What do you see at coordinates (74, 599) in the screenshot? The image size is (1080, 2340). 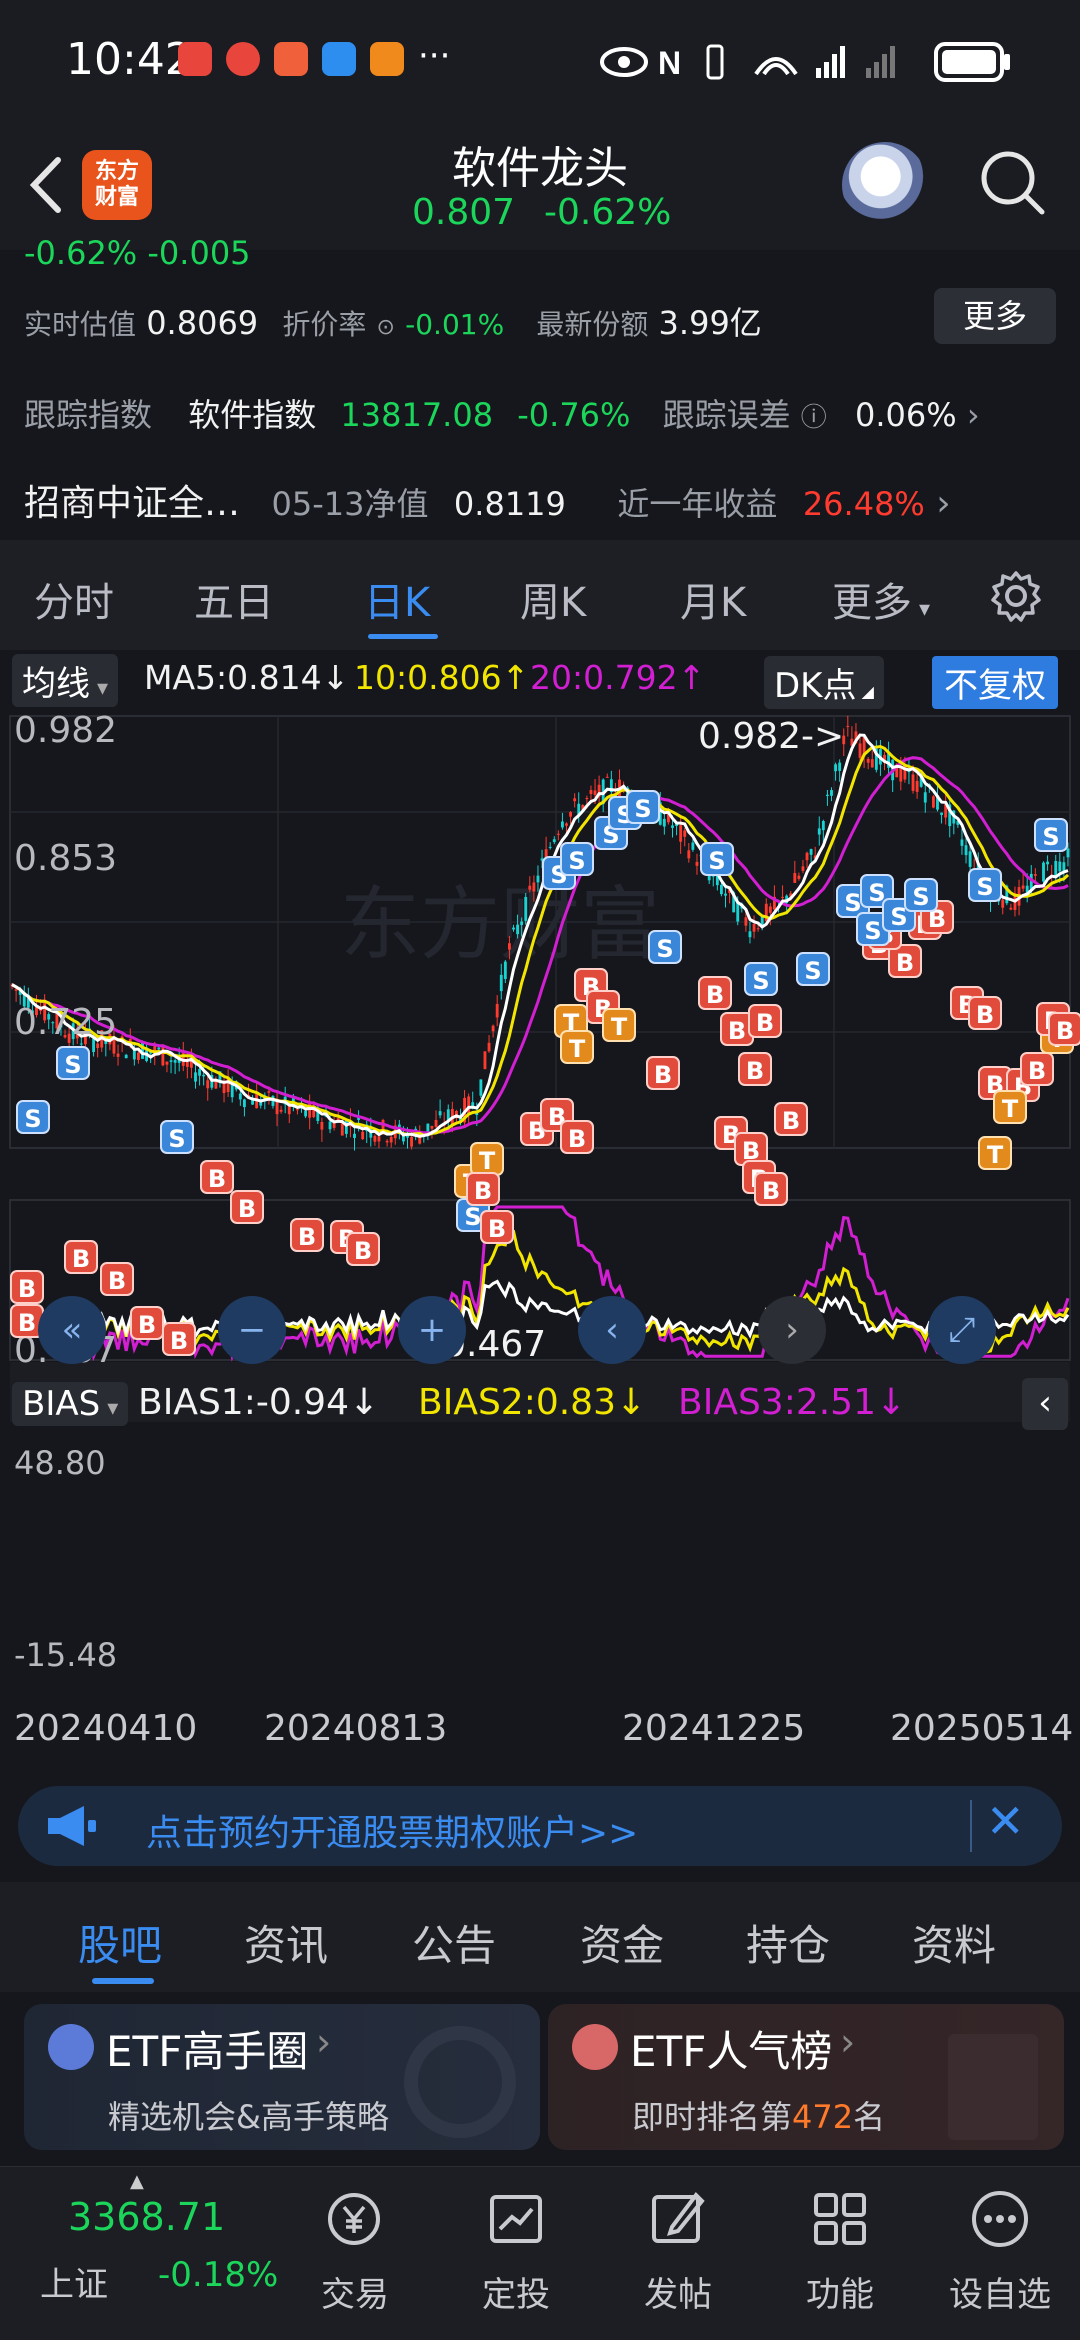 I see `tab-intraday: 分时` at bounding box center [74, 599].